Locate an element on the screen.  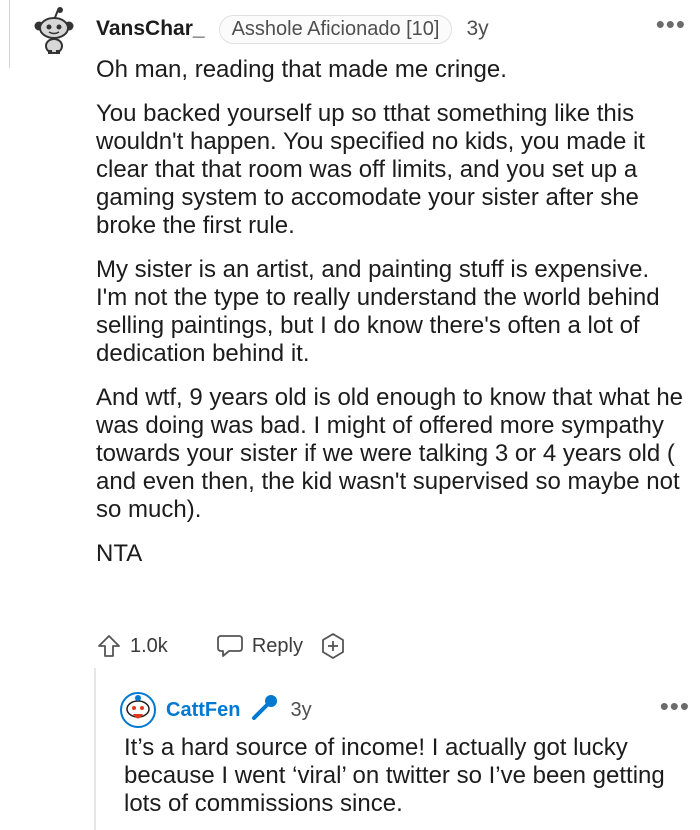
microphone-icon is located at coordinates (265, 710).